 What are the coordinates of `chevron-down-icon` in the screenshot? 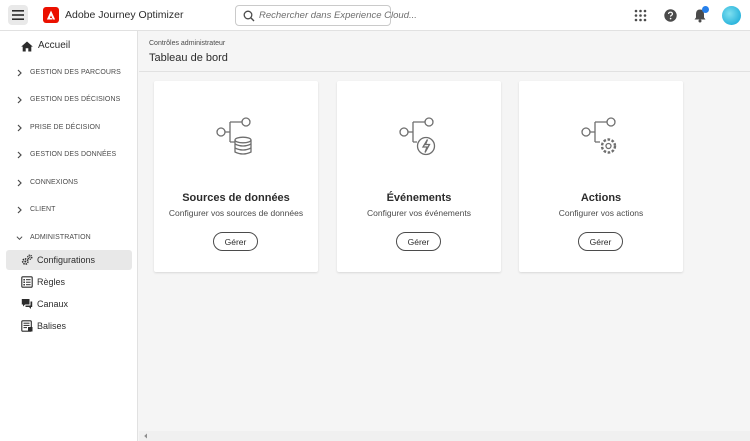 It's located at (19, 238).